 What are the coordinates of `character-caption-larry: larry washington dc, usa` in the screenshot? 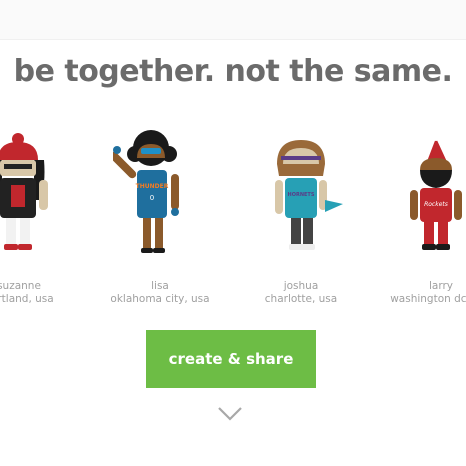 It's located at (421, 293).